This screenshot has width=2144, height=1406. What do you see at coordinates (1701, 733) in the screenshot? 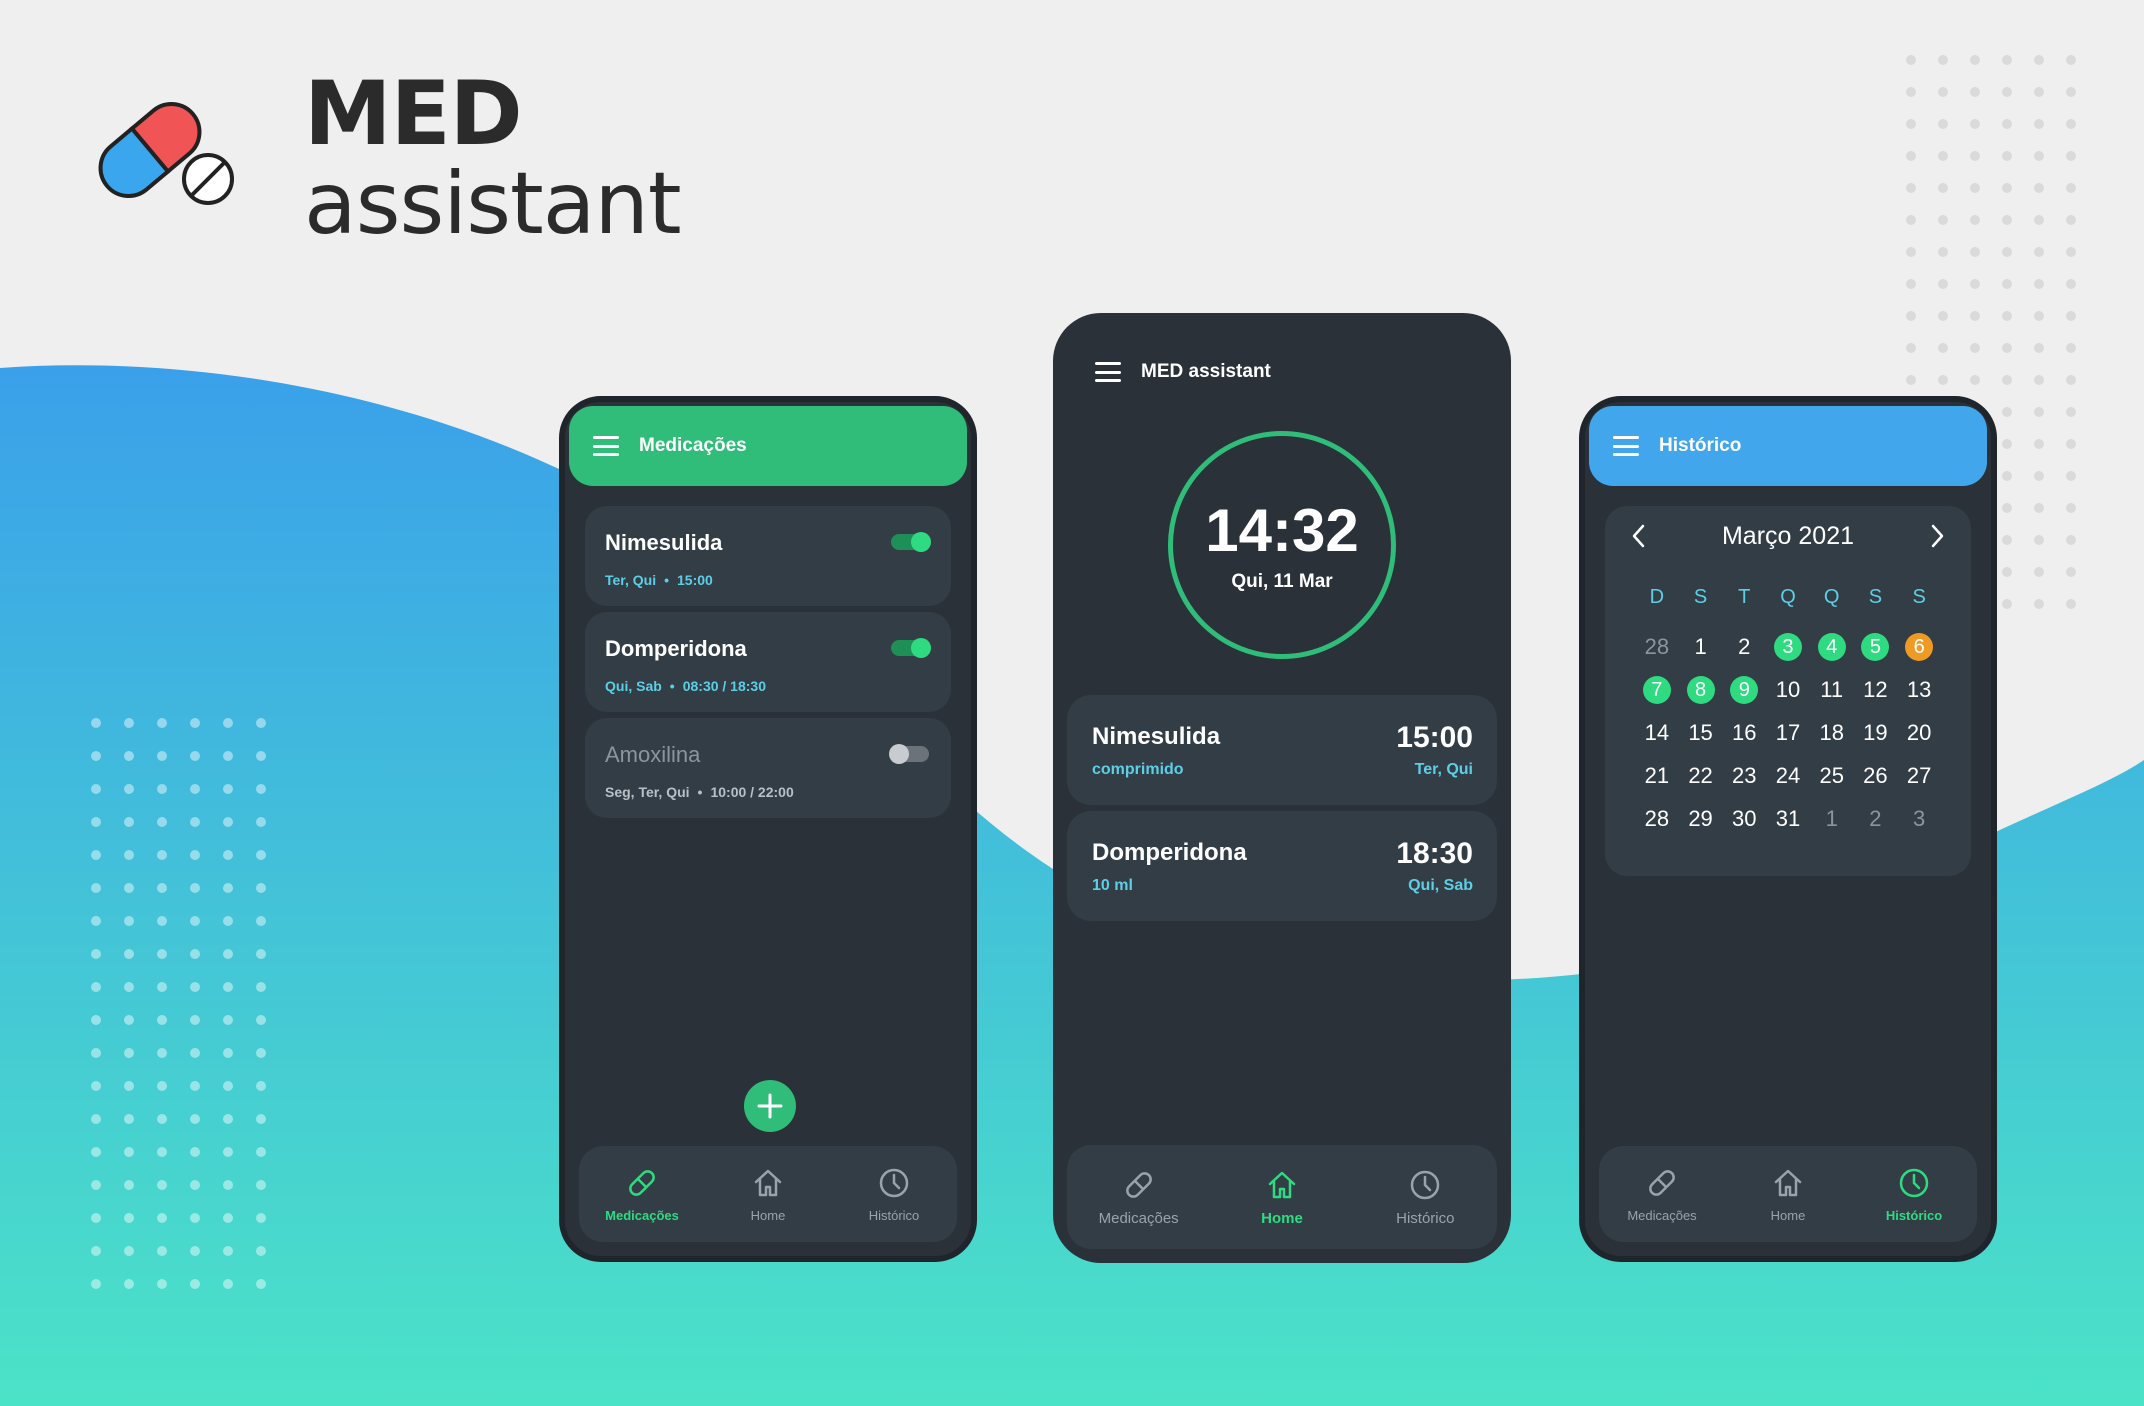
I see `calendar-day: 15` at bounding box center [1701, 733].